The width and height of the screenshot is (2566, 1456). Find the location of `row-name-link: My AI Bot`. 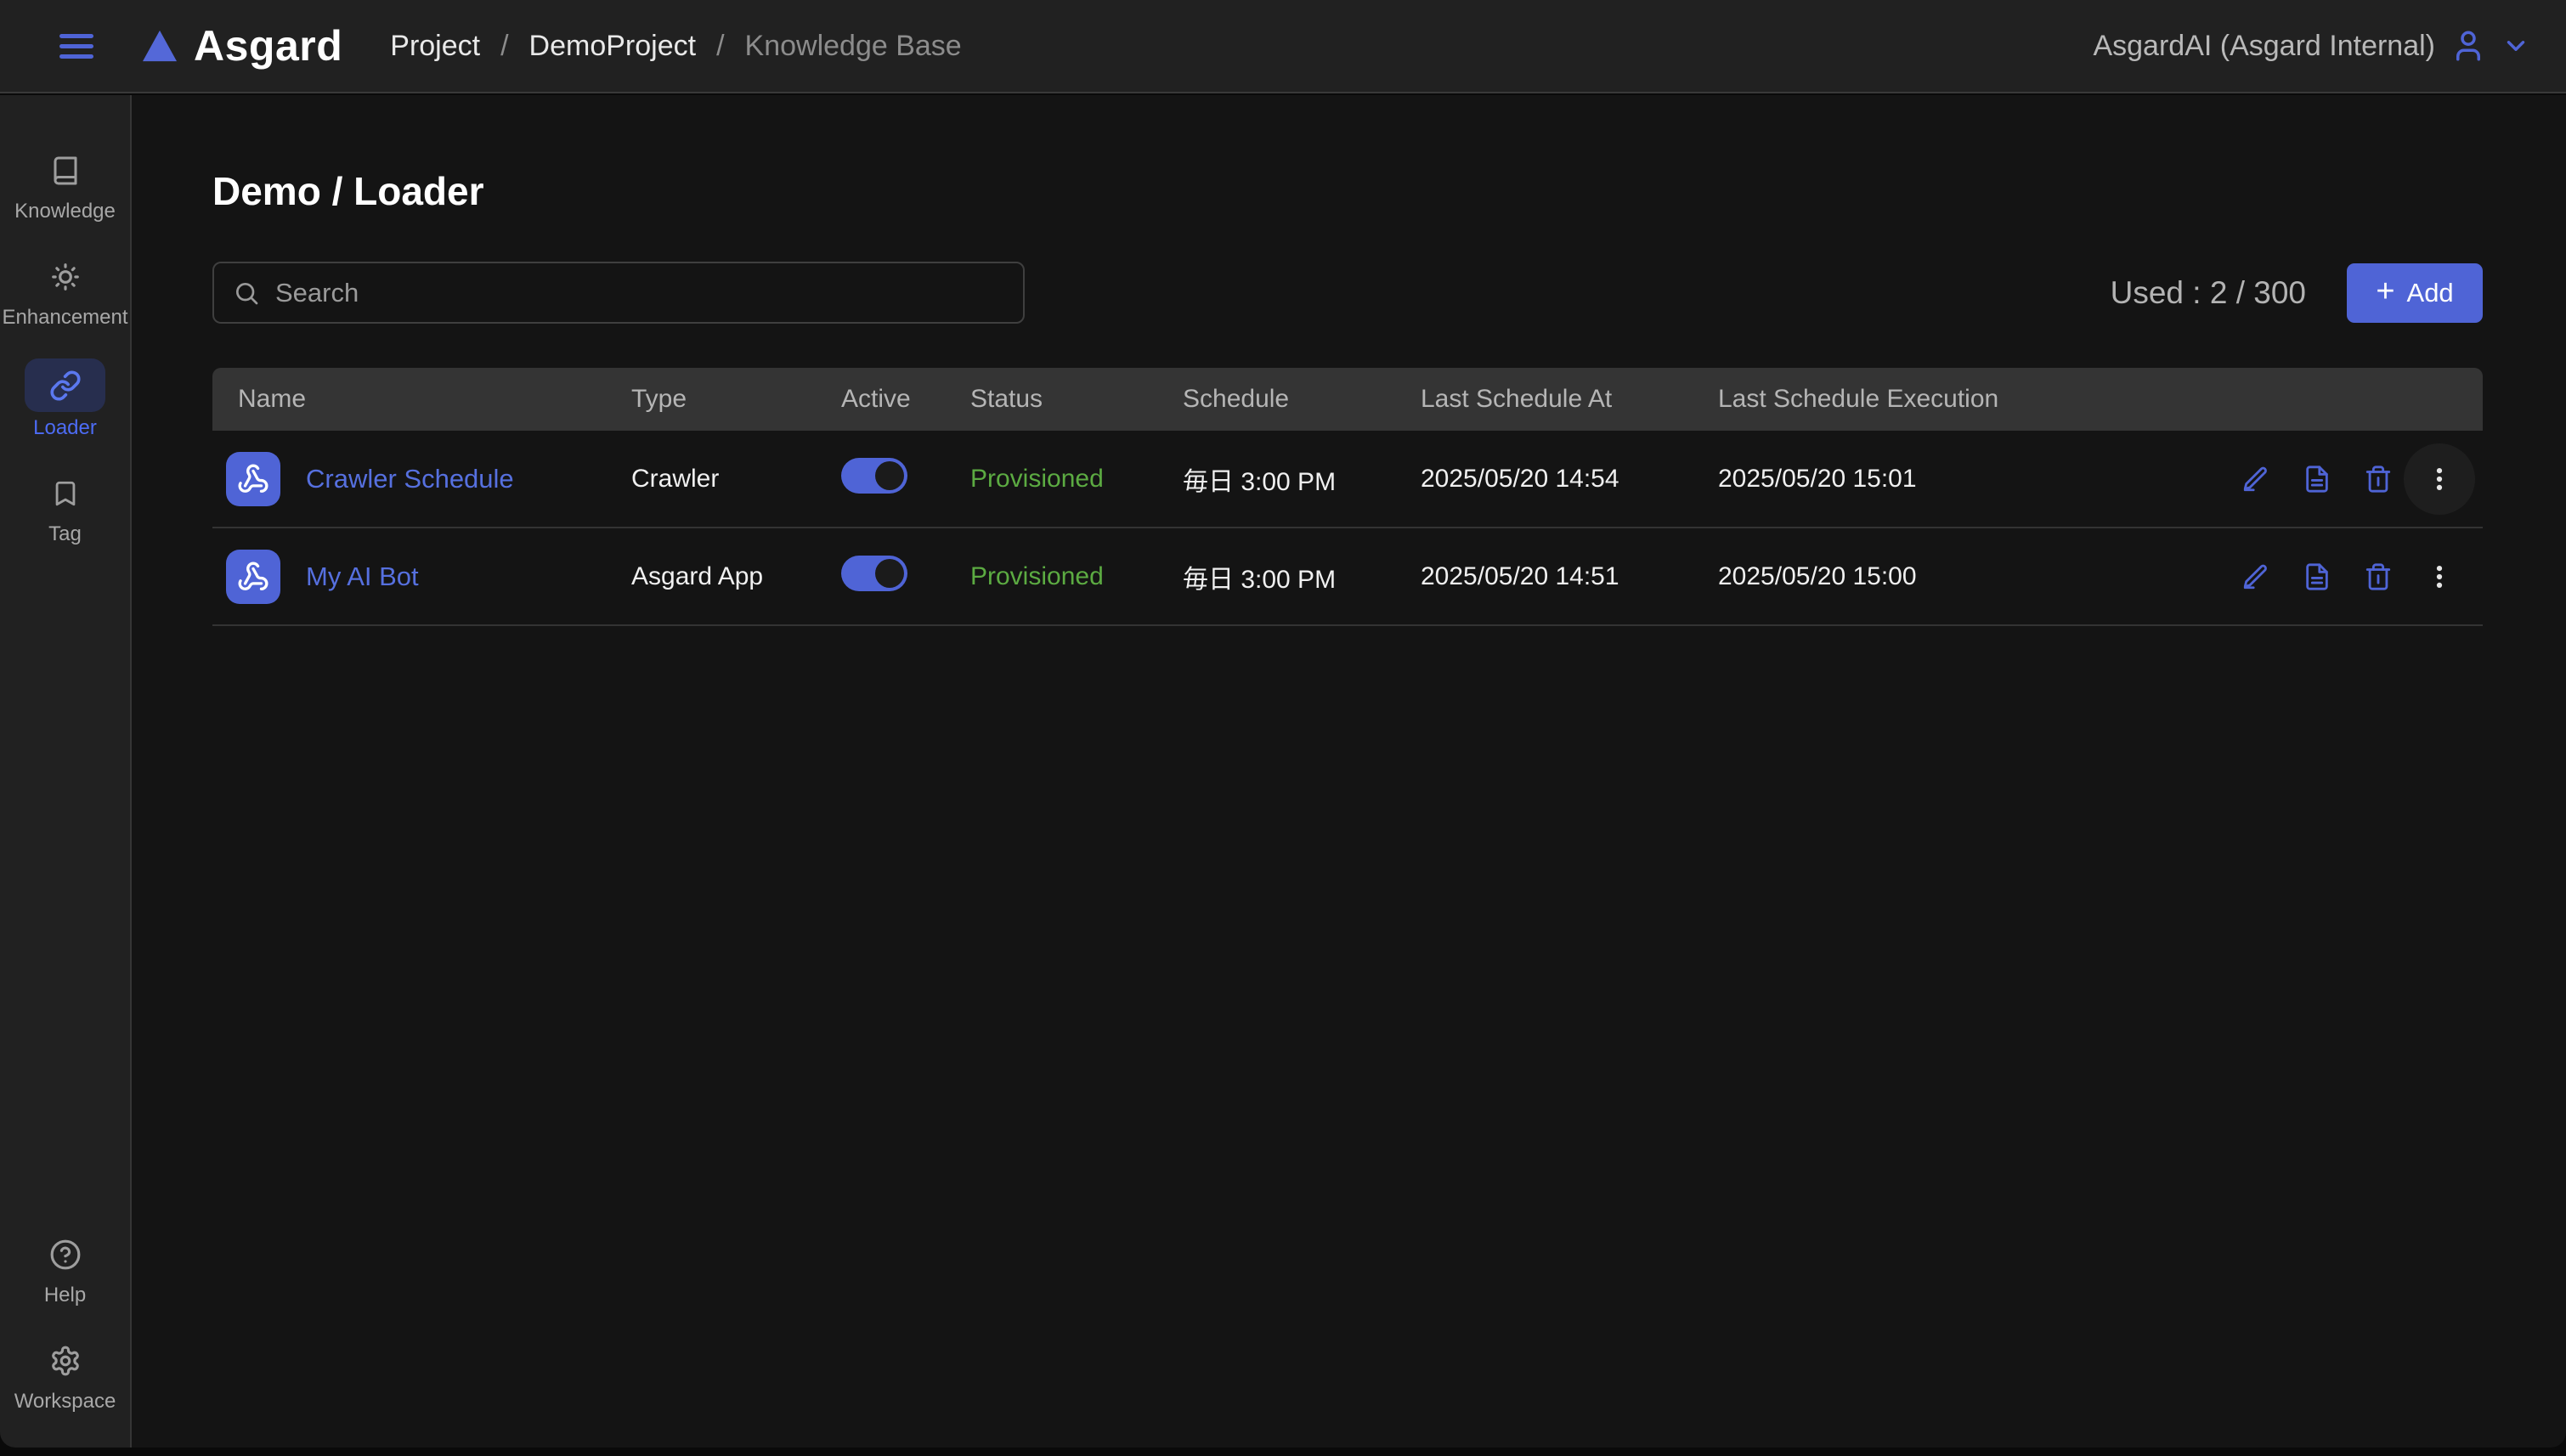

row-name-link: My AI Bot is located at coordinates (362, 577).